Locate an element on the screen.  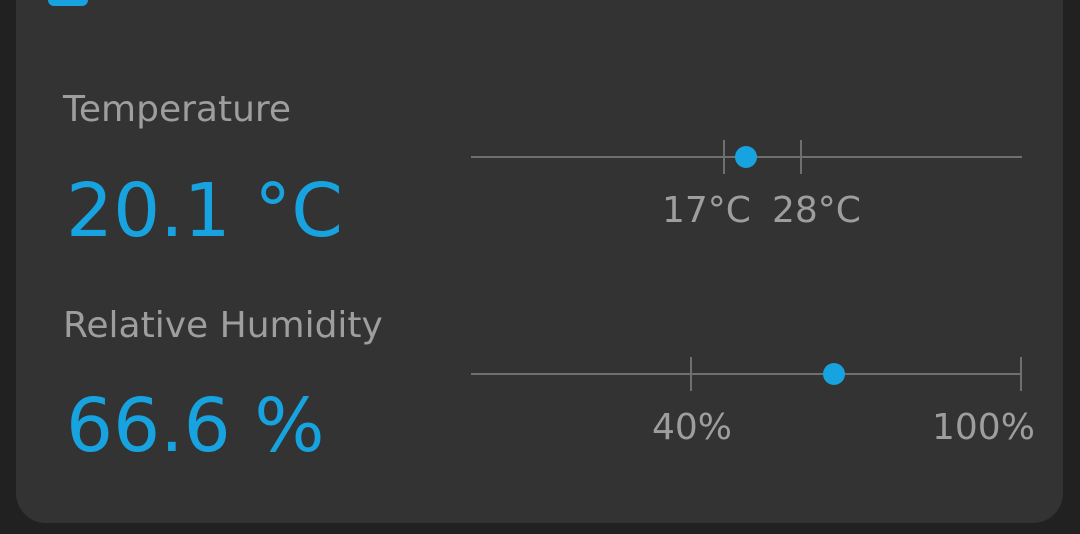
temperature-range-low-label: 17°C is located at coordinates (706, 210).